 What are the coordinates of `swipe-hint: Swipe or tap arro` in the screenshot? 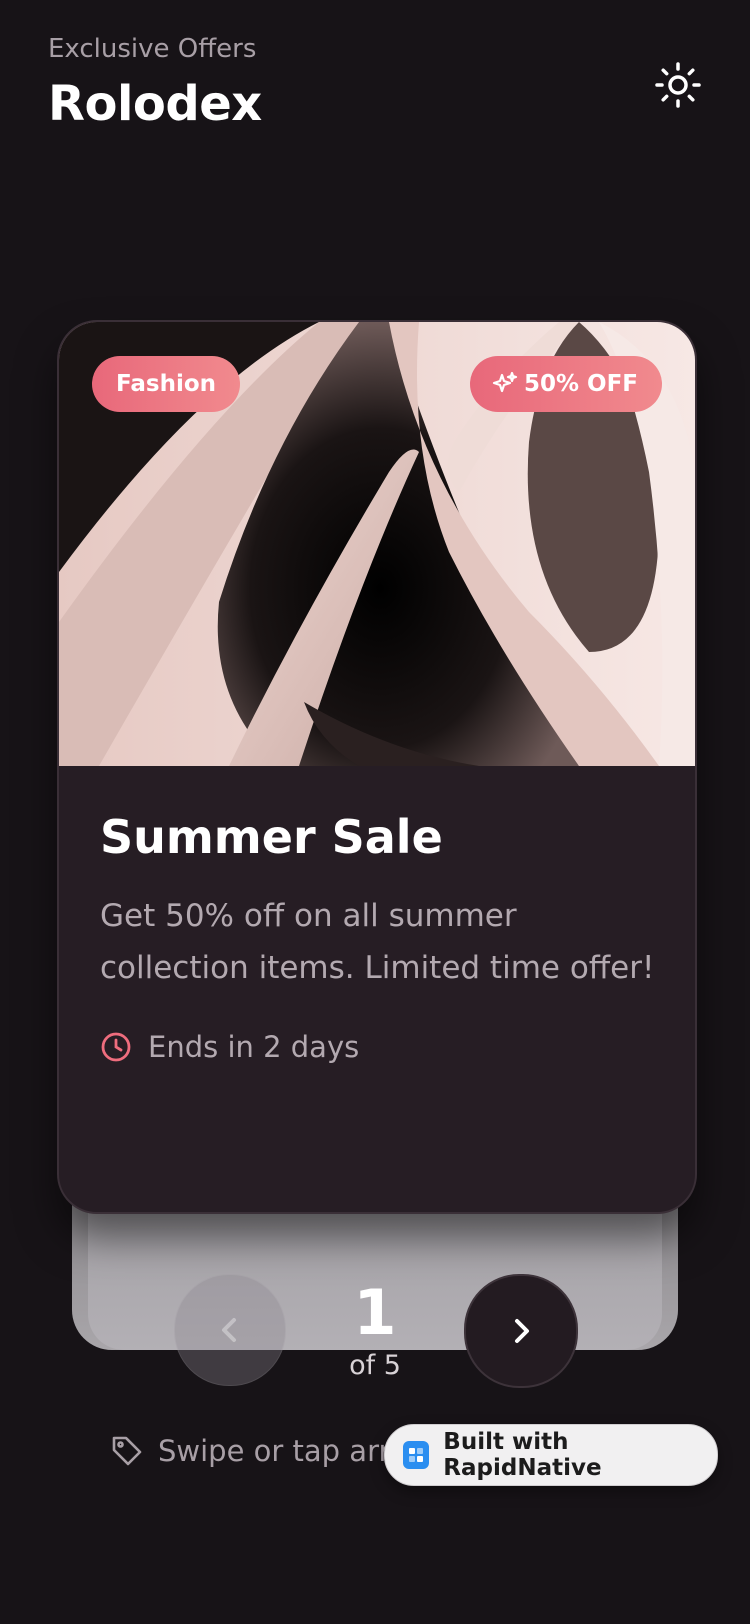 It's located at (259, 1451).